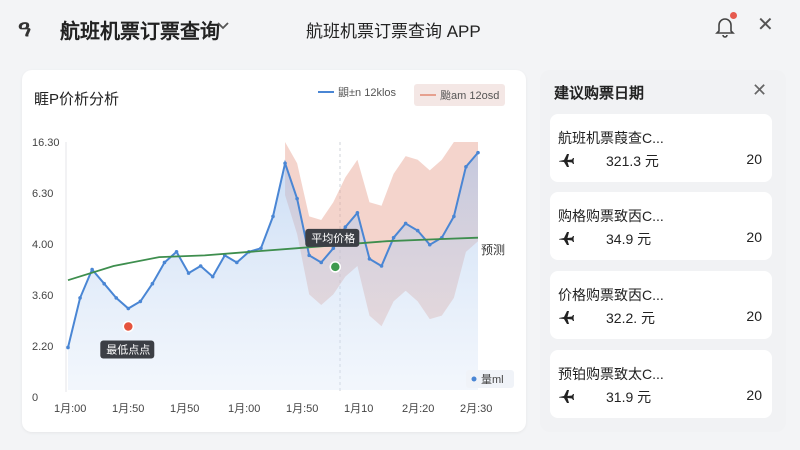 The image size is (800, 450). Describe the element at coordinates (492, 379) in the screenshot. I see `corner-label: 量ml` at that location.